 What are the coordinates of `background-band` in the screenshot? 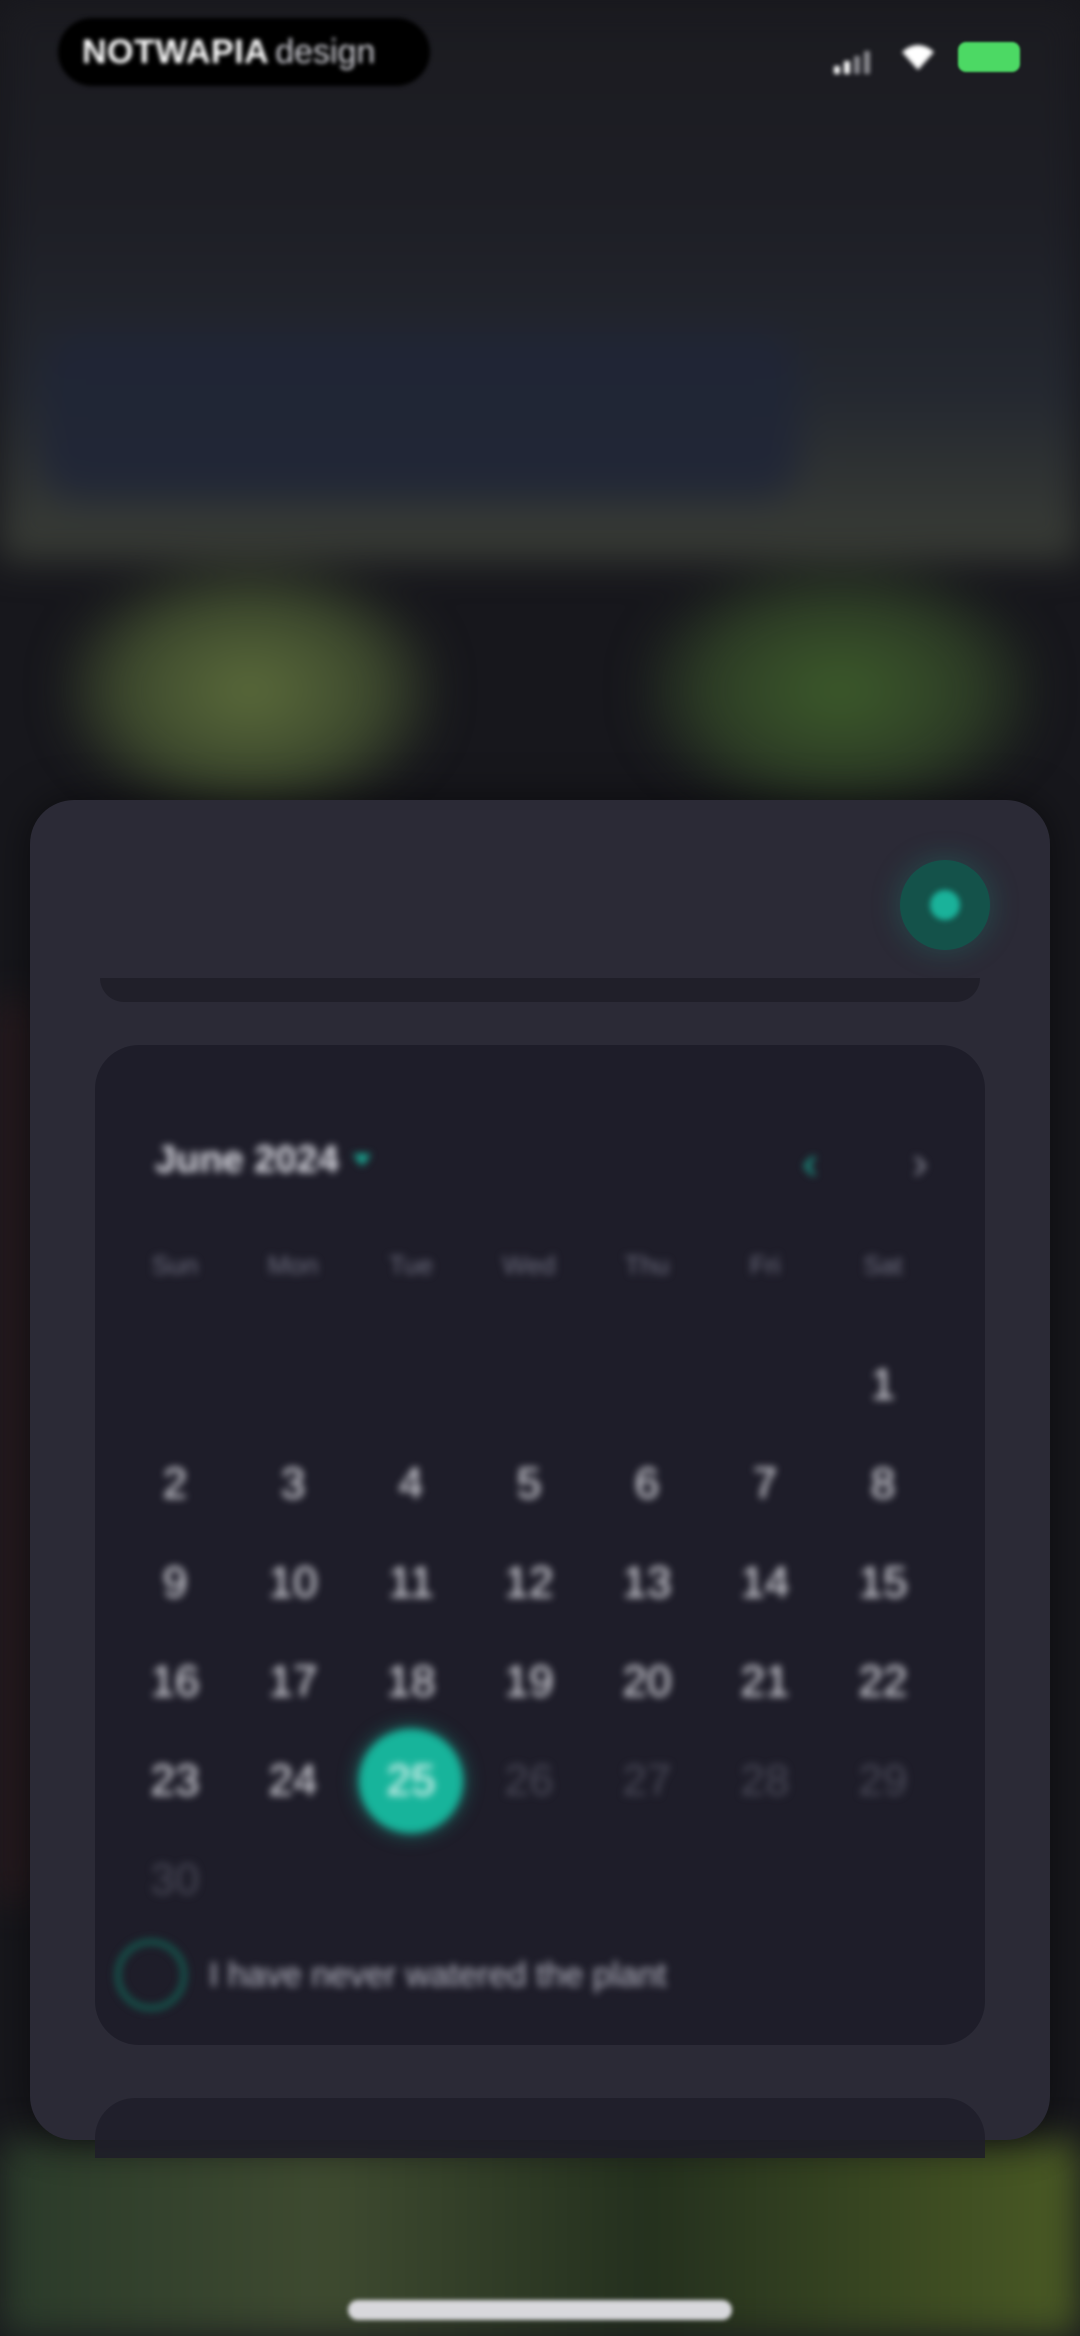 It's located at (420, 415).